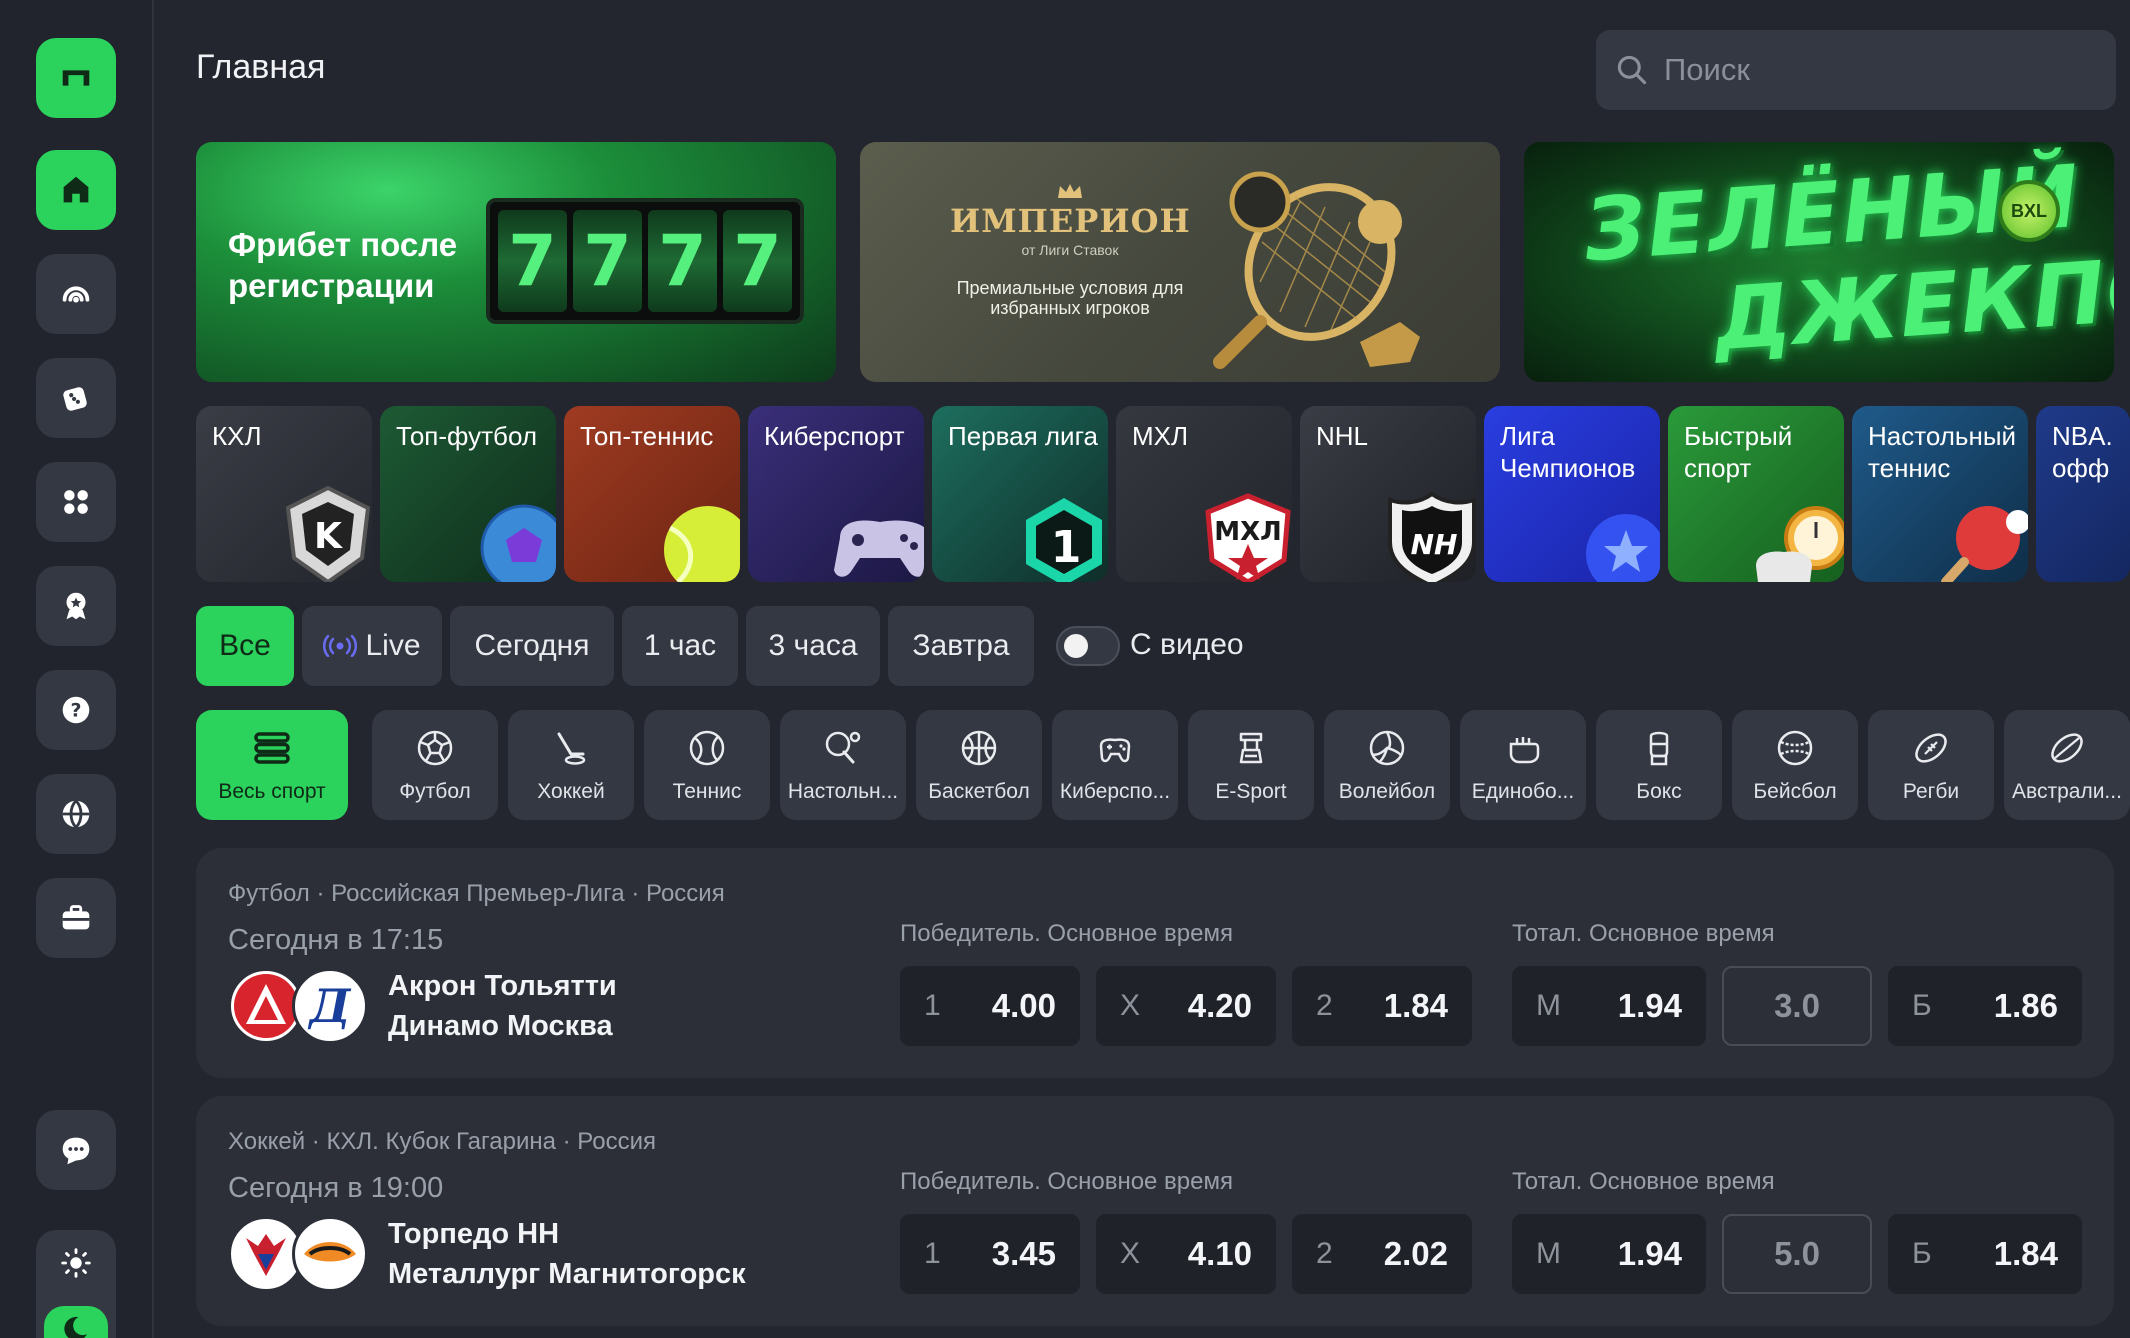 This screenshot has height=1338, width=2130. What do you see at coordinates (979, 765) in the screenshot?
I see `sport-basketball: Баскетбол` at bounding box center [979, 765].